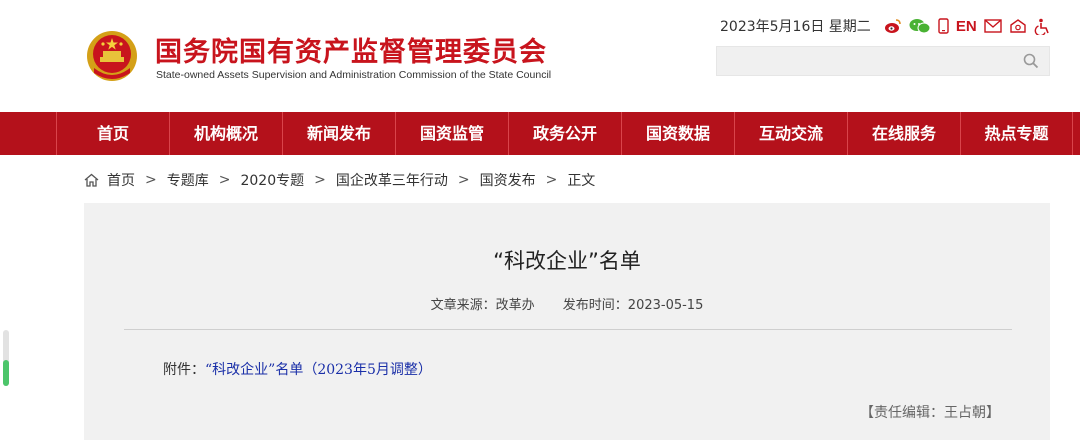  Describe the element at coordinates (1016, 133) in the screenshot. I see `nav-item-topics: 热点专题` at that location.